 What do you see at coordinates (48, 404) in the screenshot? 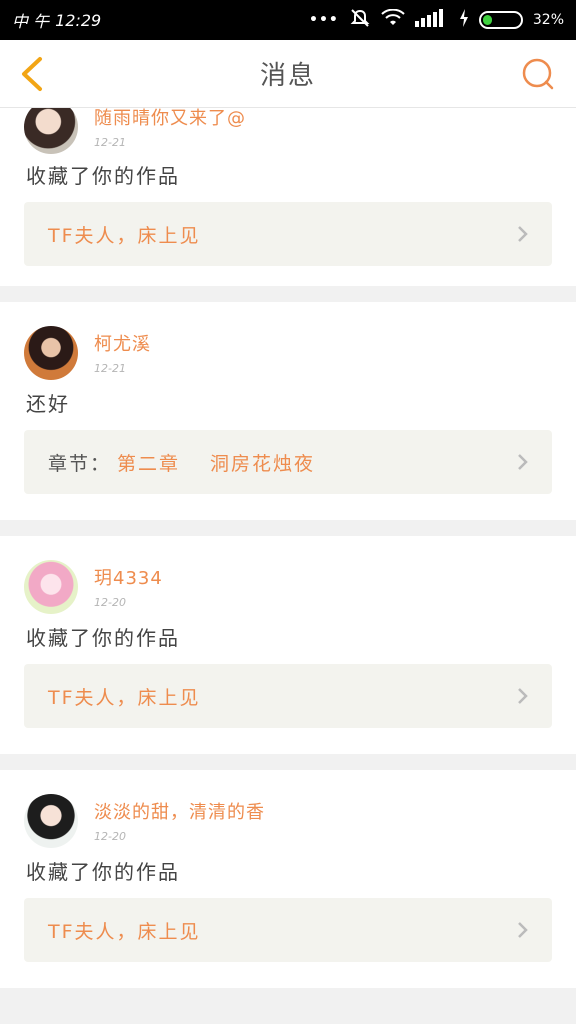
I see `message-text: 还好` at bounding box center [48, 404].